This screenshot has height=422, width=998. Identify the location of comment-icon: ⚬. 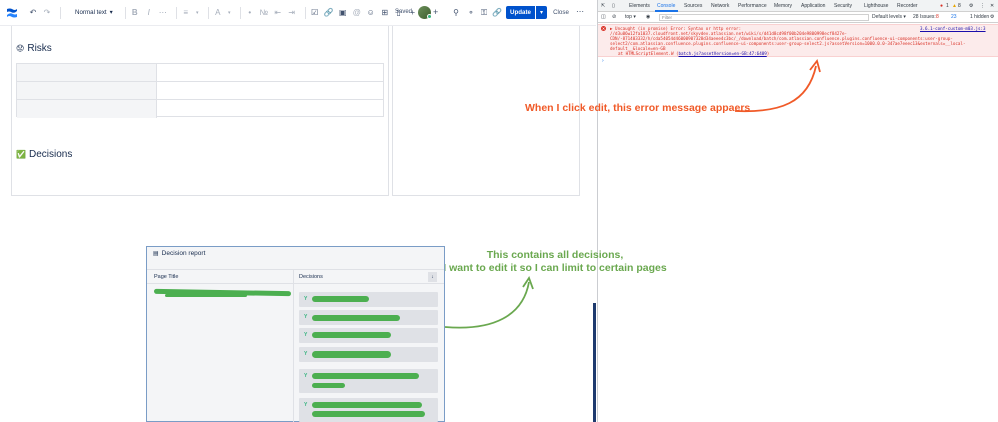
(471, 13).